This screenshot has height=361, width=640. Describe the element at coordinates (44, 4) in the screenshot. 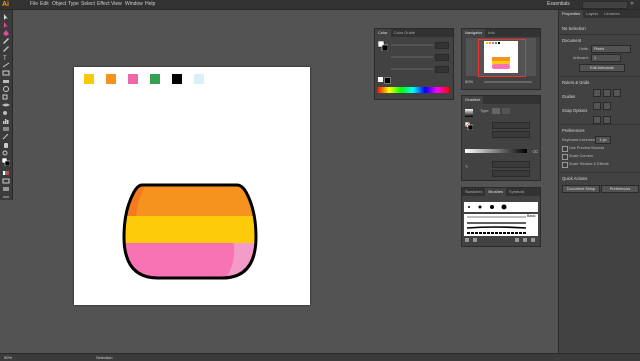

I see `menu-edit: Edit` at that location.